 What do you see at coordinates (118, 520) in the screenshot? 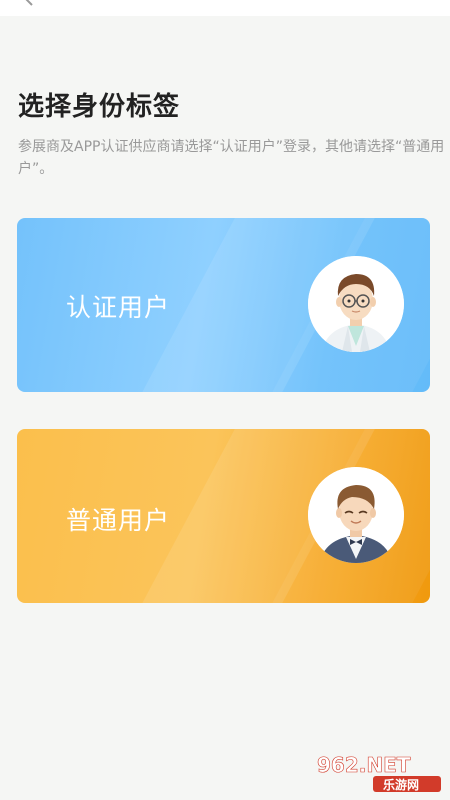
I see `regular-user-label: 普通用户` at bounding box center [118, 520].